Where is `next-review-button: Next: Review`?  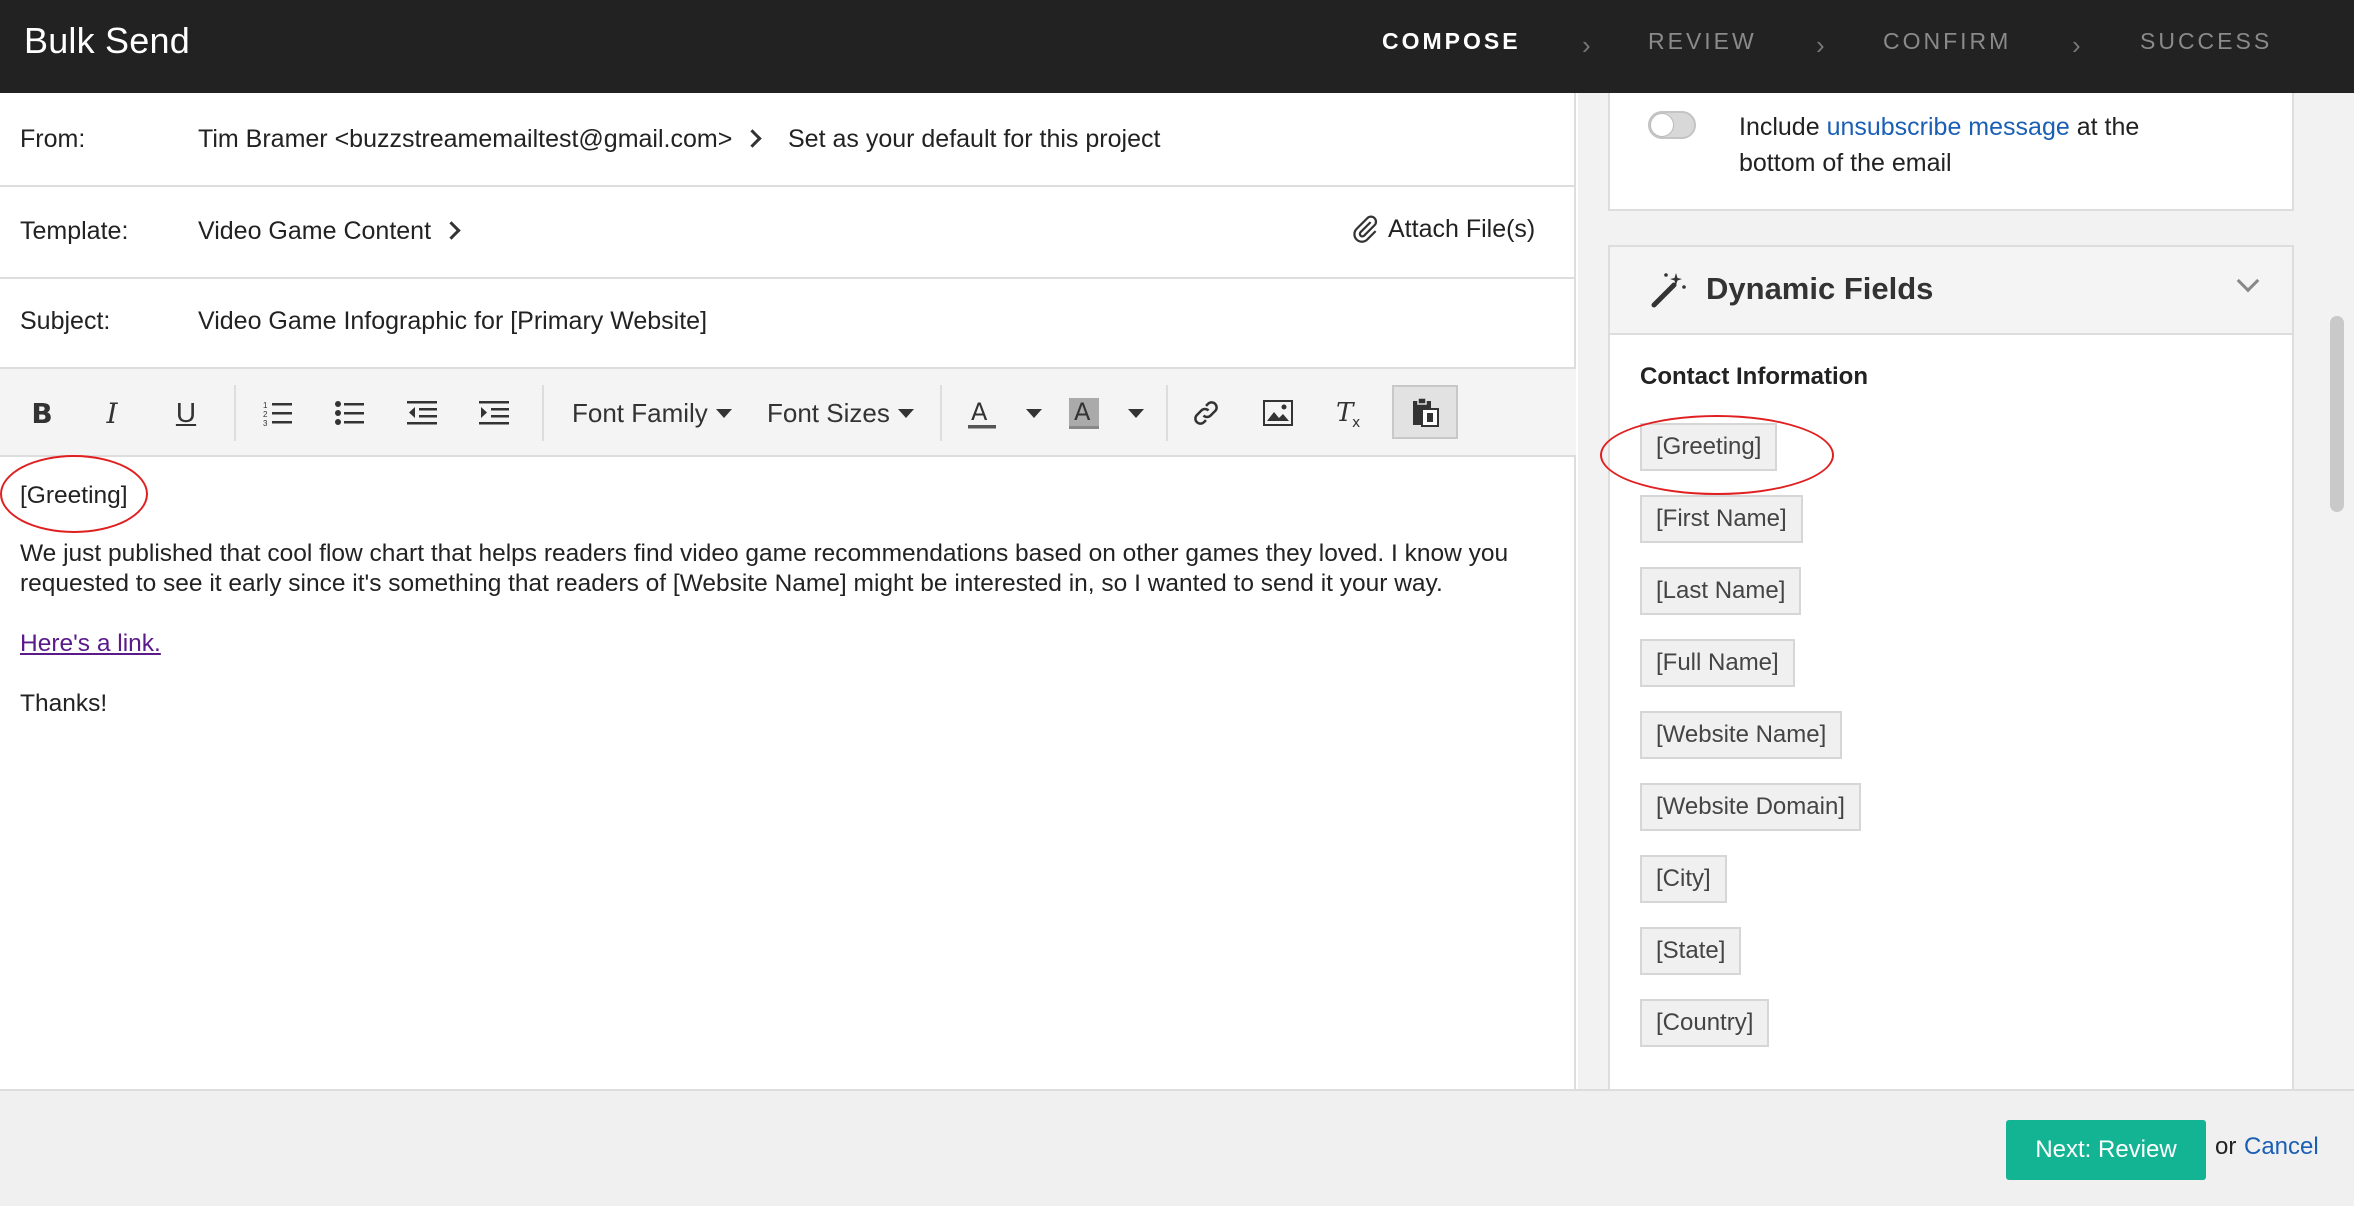
next-review-button: Next: Review is located at coordinates (2106, 1150).